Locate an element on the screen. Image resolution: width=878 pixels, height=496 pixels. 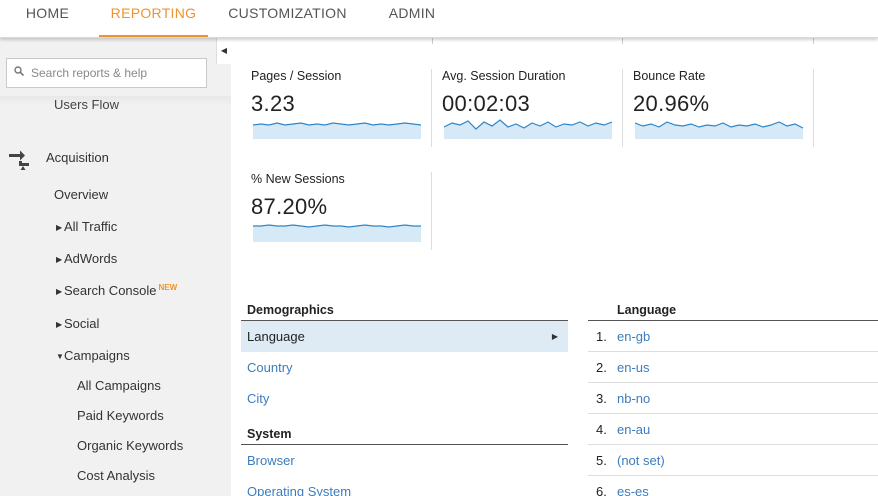
sidebar-item-adwords: ▶ AdWords is located at coordinates (86, 258).